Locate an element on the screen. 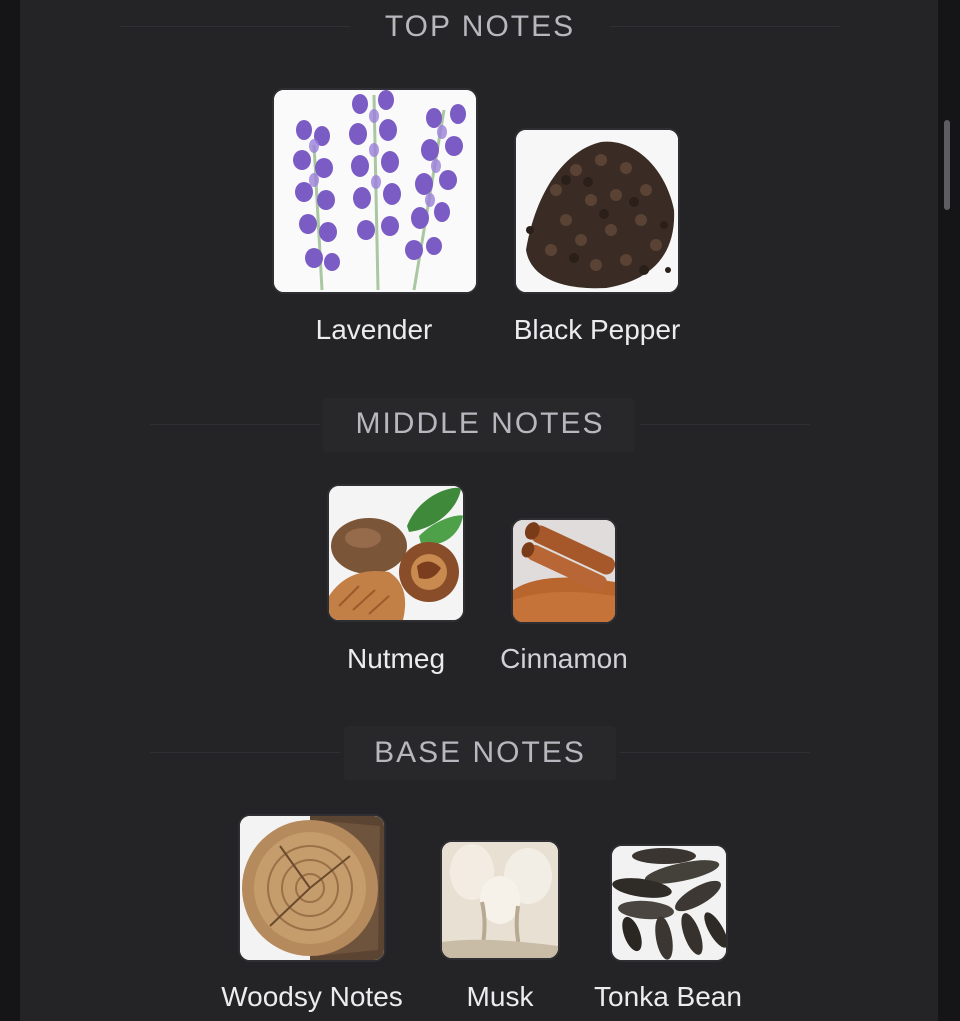  note-label: Tonka Bean is located at coordinates (668, 996).